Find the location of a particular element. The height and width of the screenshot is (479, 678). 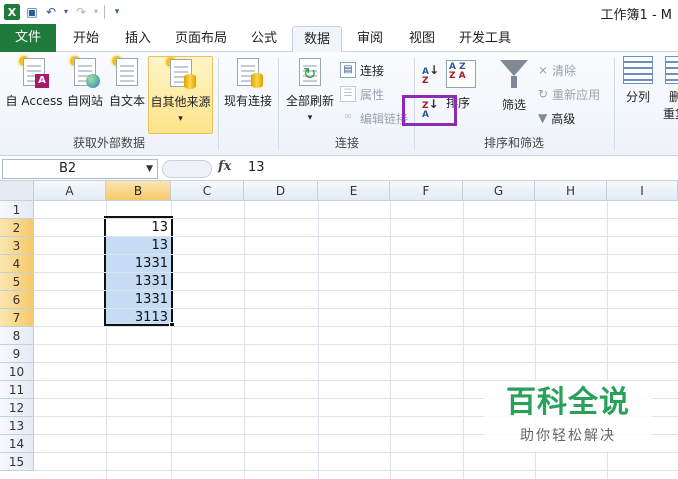

row-header-3: 3 is located at coordinates (17, 246).